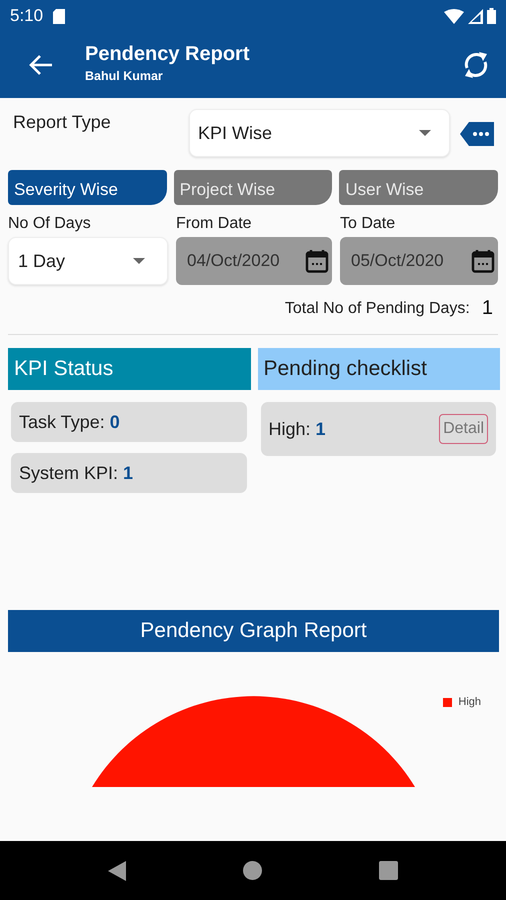 This screenshot has height=900, width=506. Describe the element at coordinates (62, 422) in the screenshot. I see `kpi-label: Task Type:` at that location.